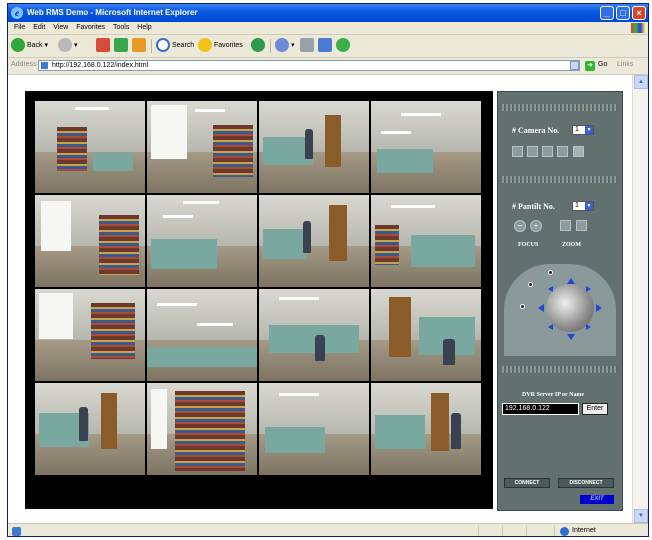 Image resolution: width=652 pixels, height=540 pixels. What do you see at coordinates (583, 130) in the screenshot?
I see `camera-no-select: 1 ▼` at bounding box center [583, 130].